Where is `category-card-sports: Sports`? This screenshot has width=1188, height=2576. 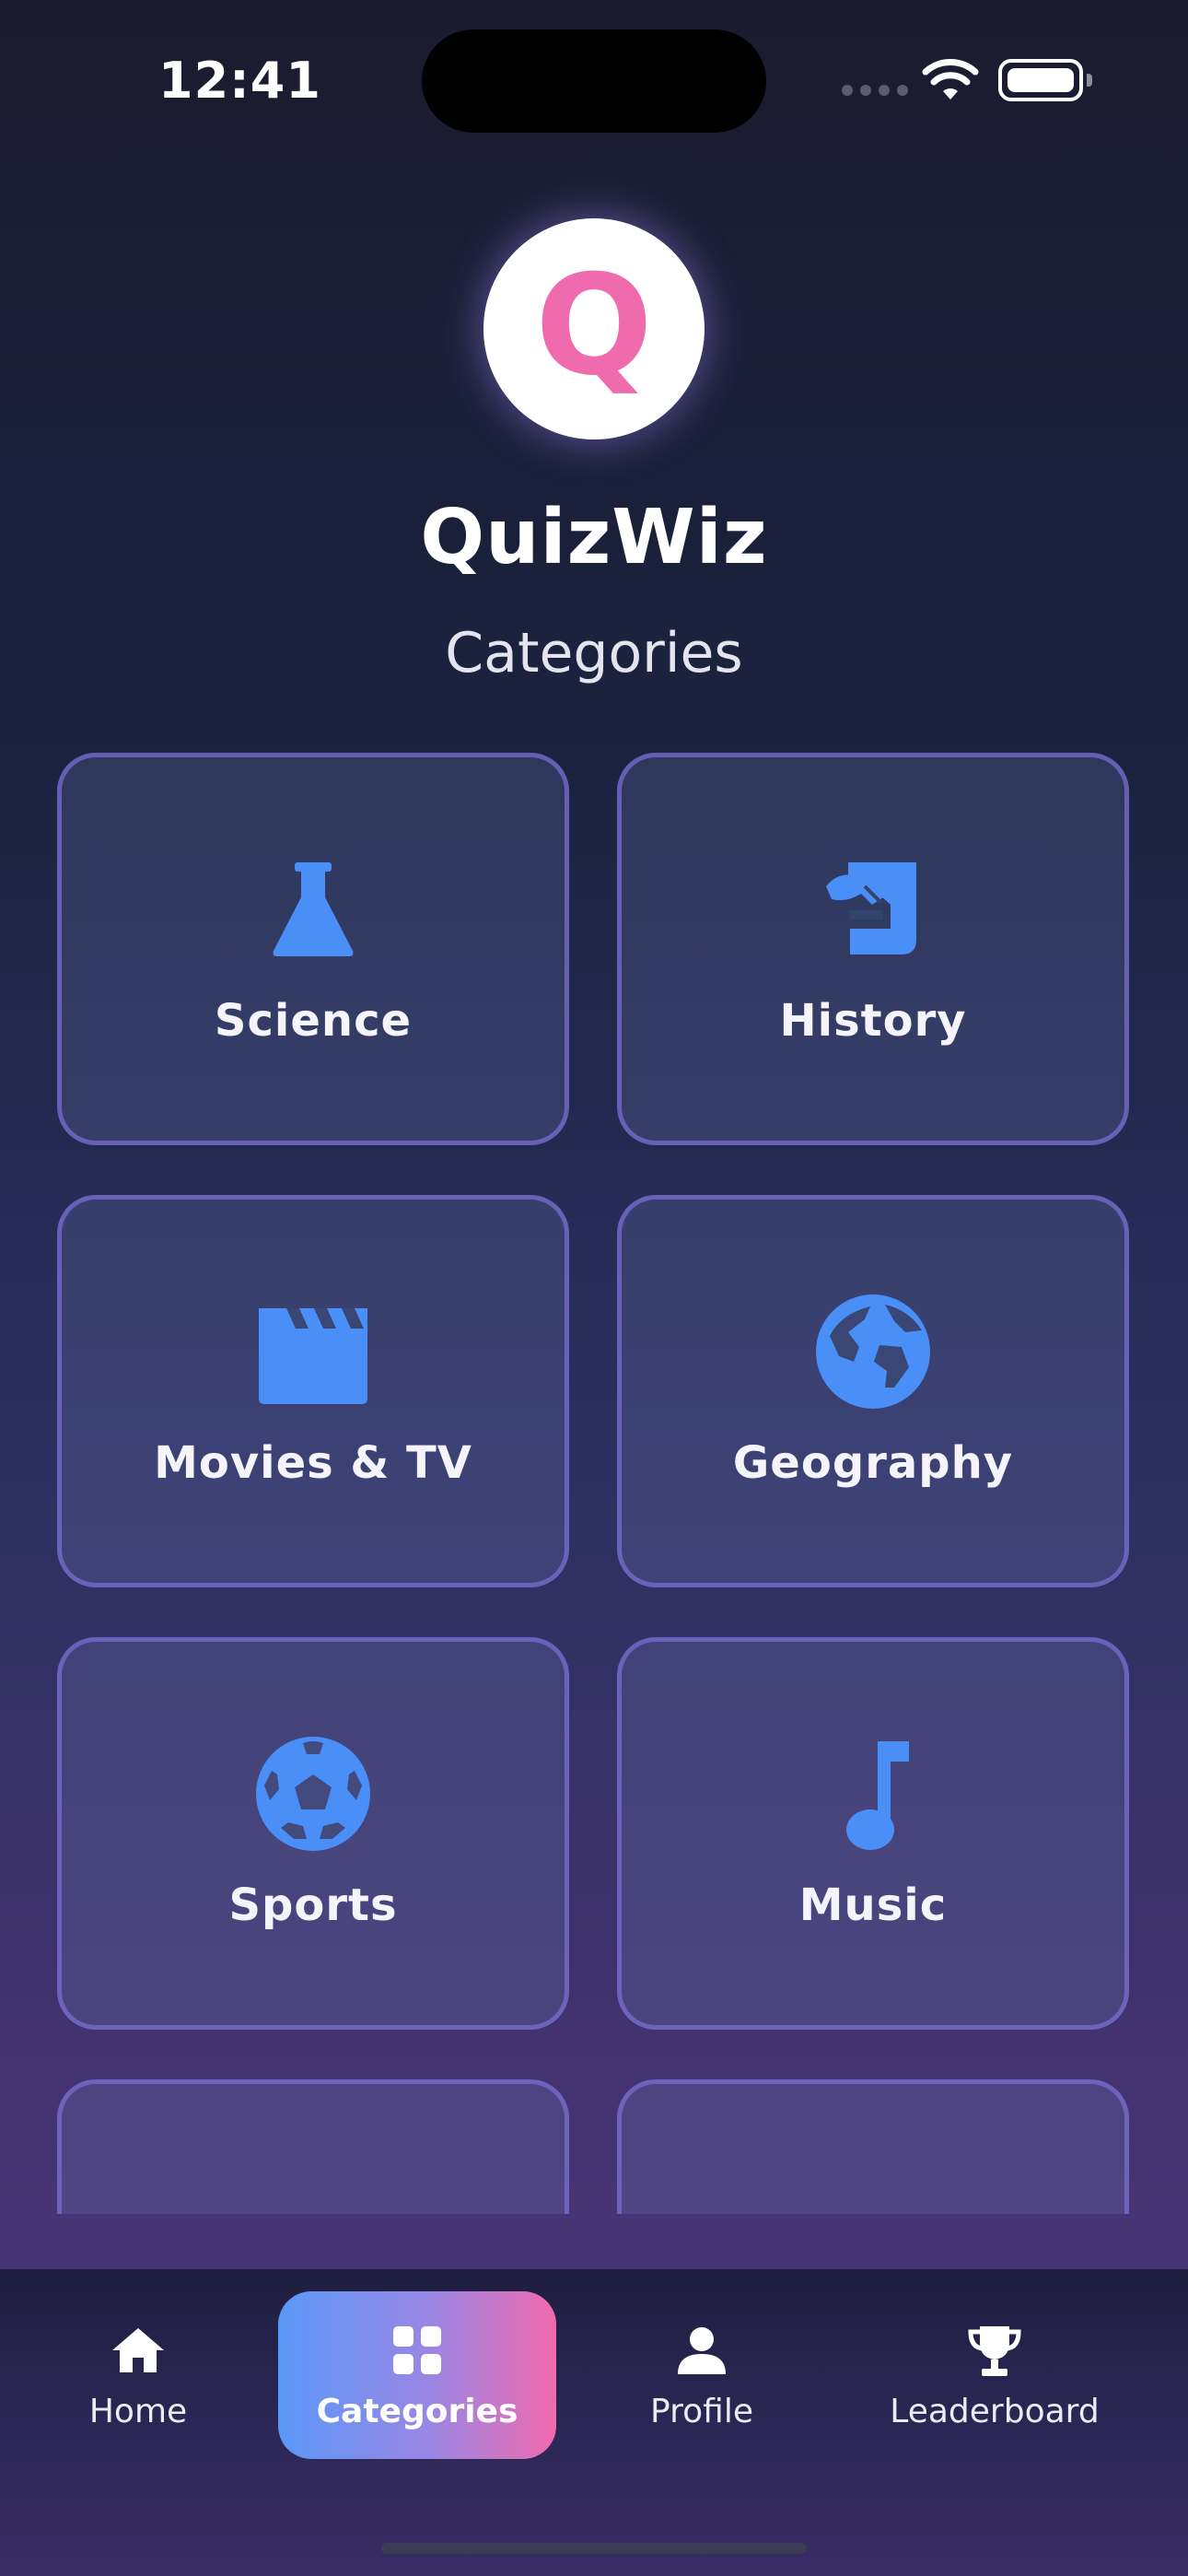
category-card-sports: Sports is located at coordinates (313, 1833).